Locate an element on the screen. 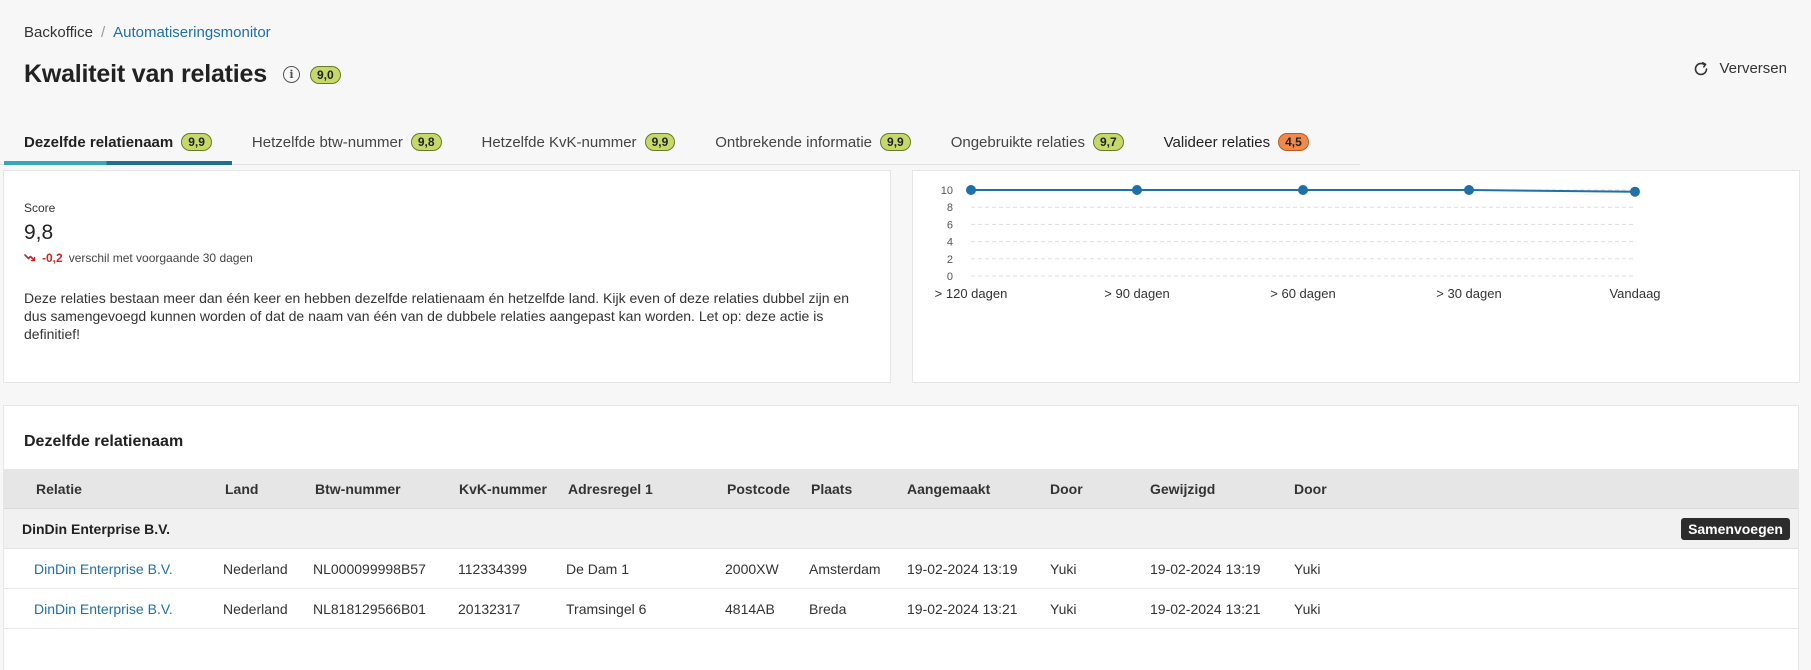  table-cell: Amsterdam is located at coordinates (845, 568).